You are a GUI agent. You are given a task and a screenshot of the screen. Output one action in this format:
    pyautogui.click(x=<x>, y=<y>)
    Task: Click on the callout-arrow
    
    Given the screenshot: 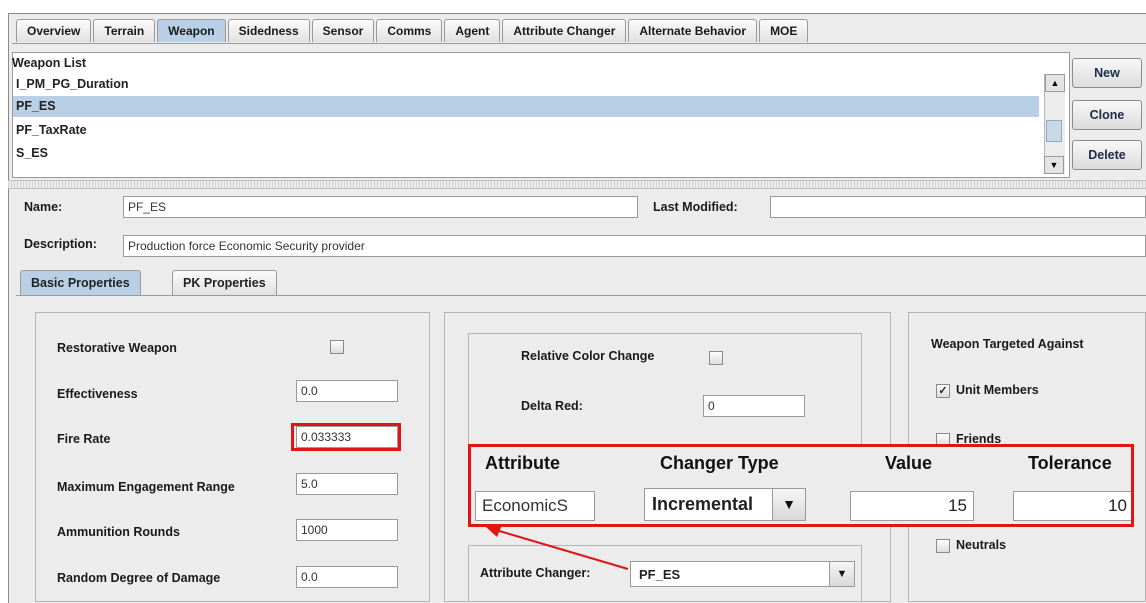 What is the action you would take?
    pyautogui.click(x=557, y=547)
    